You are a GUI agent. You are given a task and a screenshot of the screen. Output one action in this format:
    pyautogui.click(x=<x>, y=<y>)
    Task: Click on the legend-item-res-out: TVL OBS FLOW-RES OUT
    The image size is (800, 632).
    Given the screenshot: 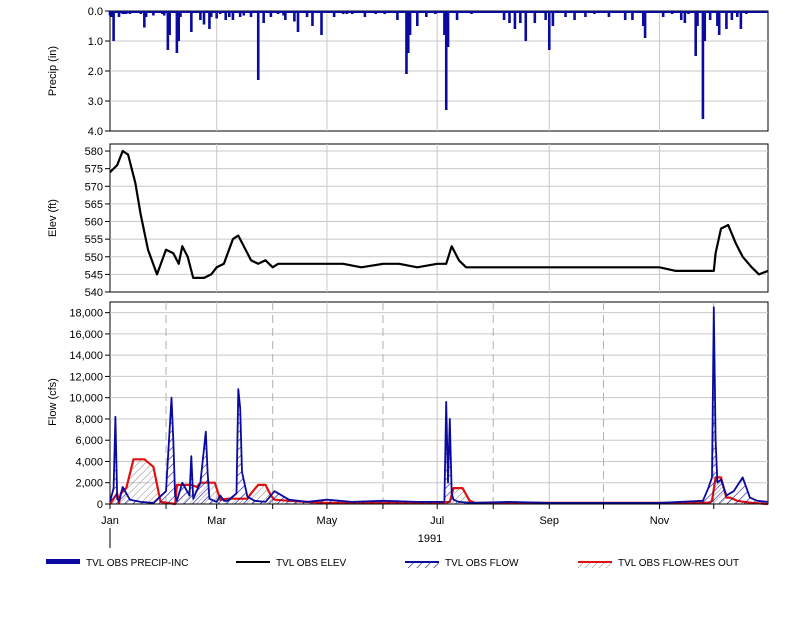 What is the action you would take?
    pyautogui.click(x=658, y=563)
    